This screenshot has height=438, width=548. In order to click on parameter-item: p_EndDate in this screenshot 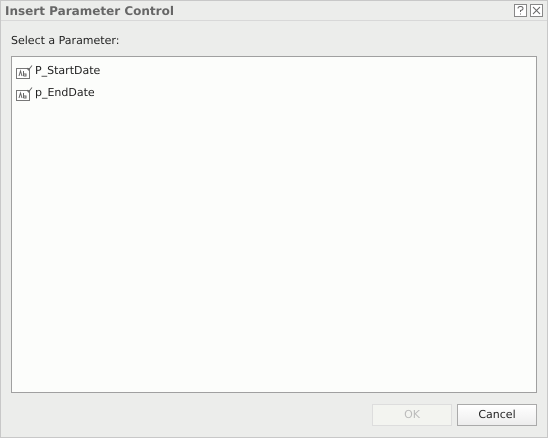, I will do `click(56, 93)`.